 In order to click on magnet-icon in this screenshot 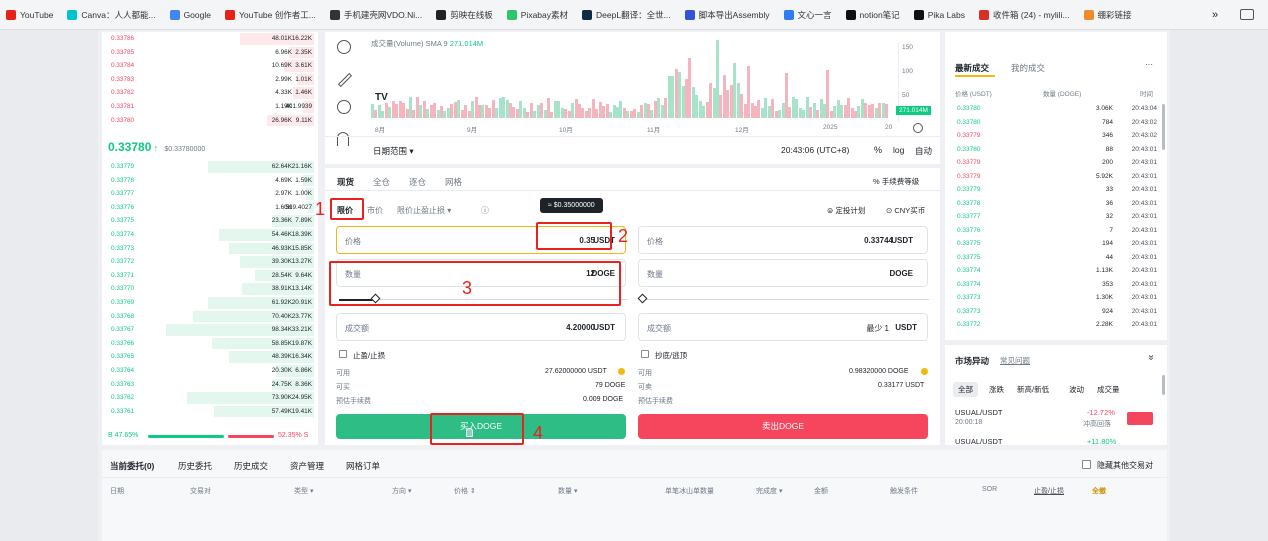, I will do `click(343, 139)`.